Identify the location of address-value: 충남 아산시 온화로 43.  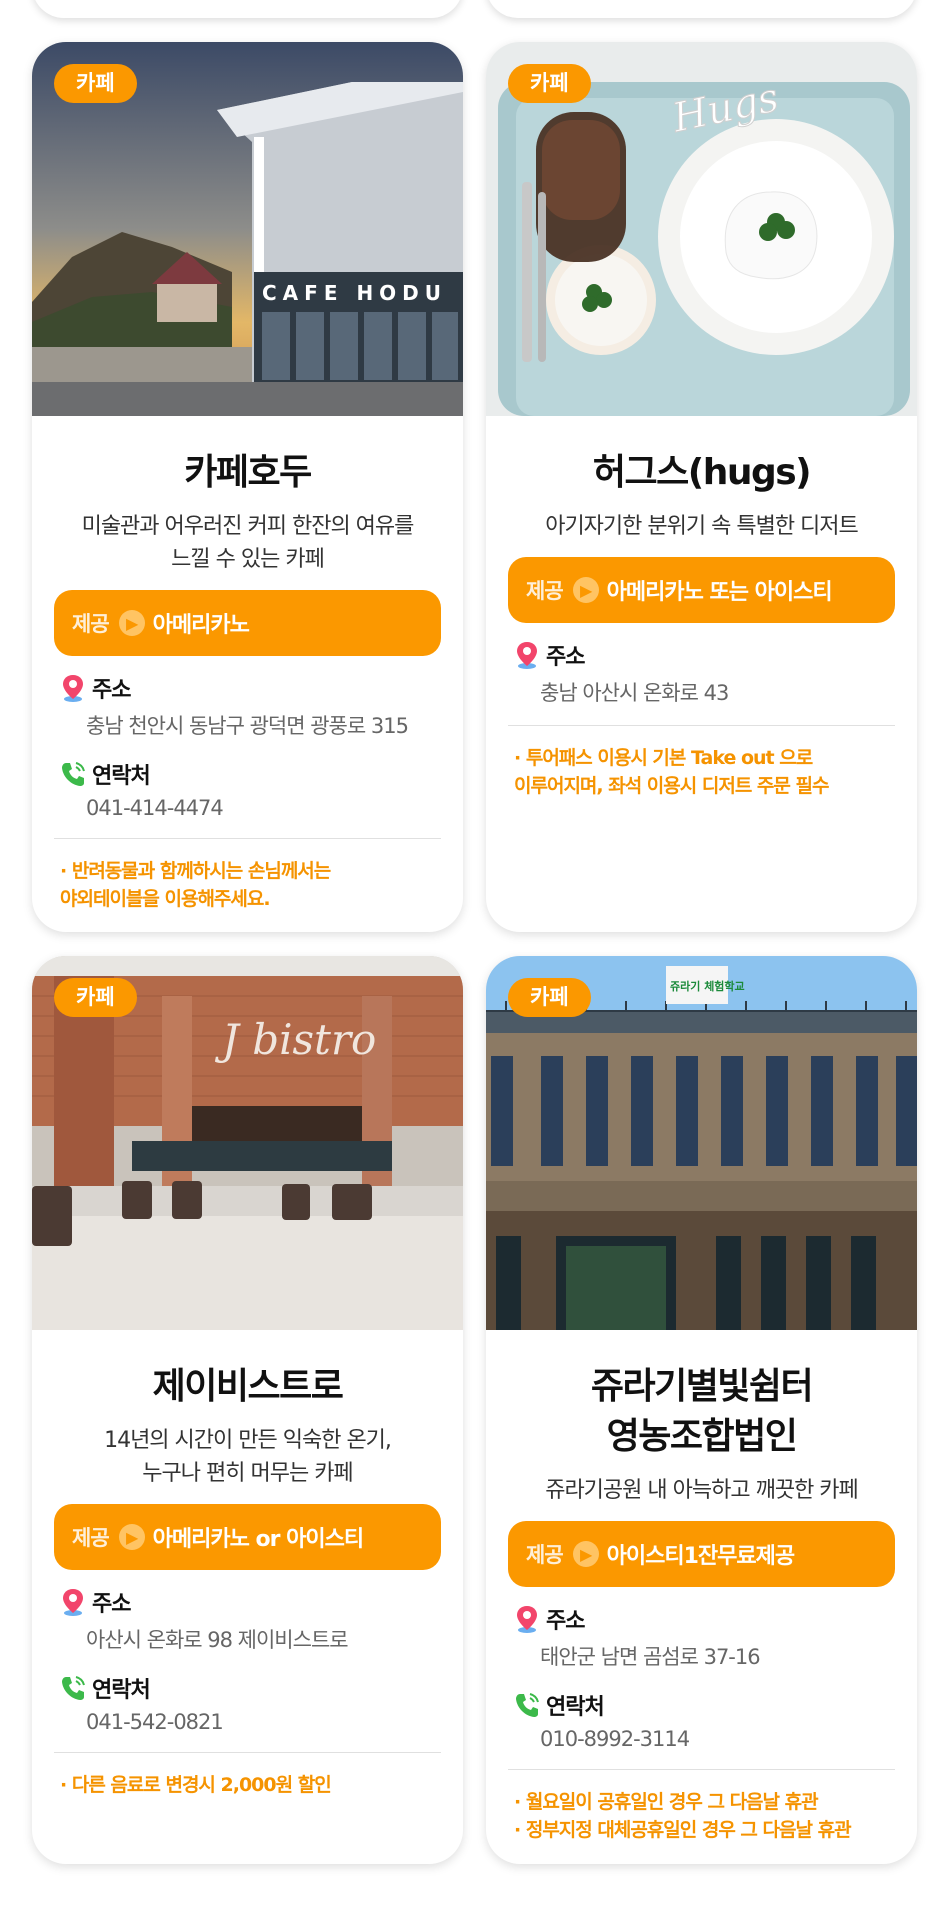
(634, 693).